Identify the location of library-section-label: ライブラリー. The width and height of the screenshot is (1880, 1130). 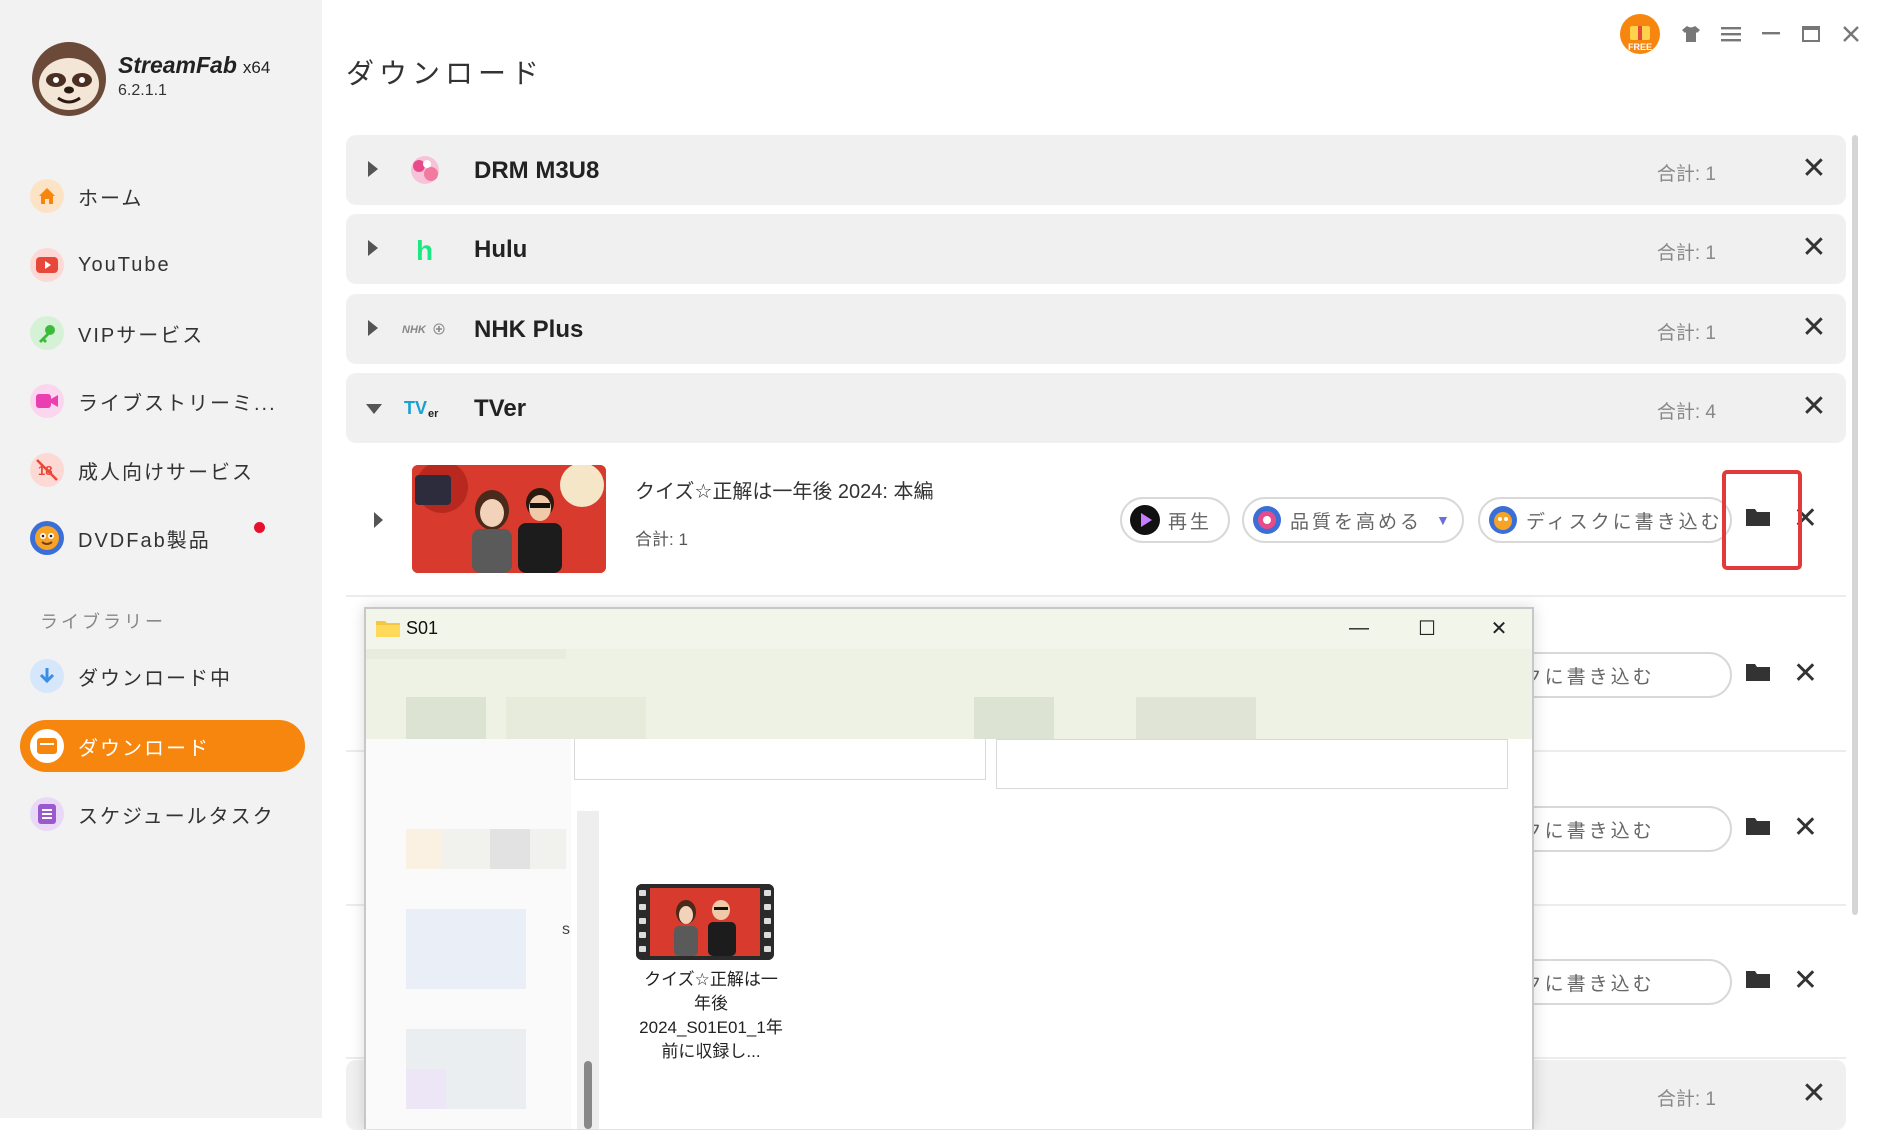
(103, 622).